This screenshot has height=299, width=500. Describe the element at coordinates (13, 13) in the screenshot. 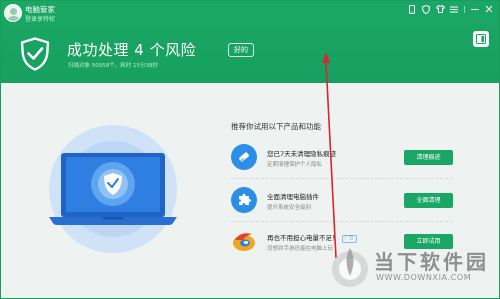

I see `user-avatar` at that location.